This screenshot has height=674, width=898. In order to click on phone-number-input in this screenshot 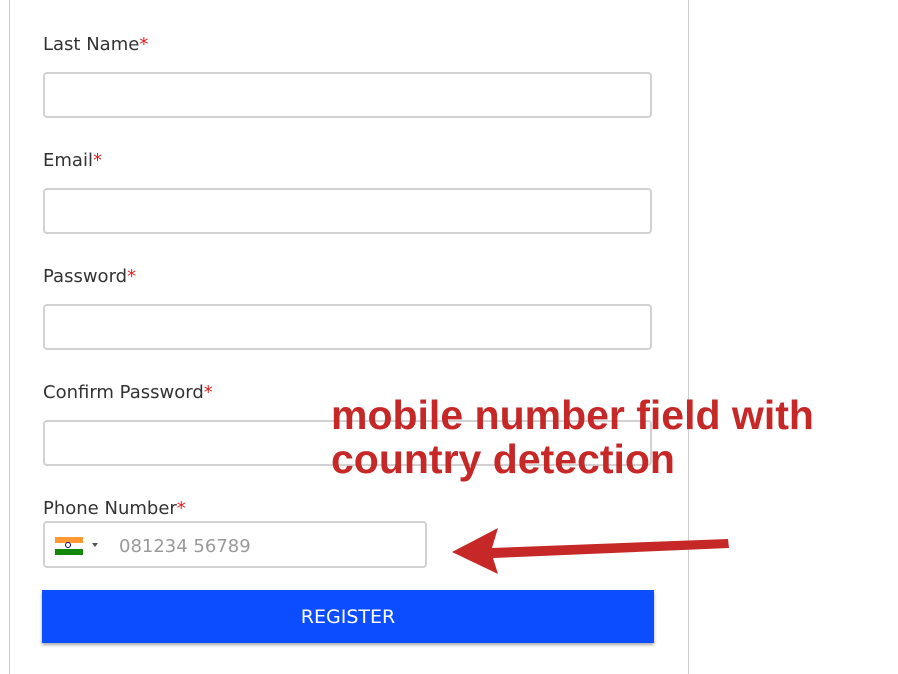, I will do `click(264, 546)`.